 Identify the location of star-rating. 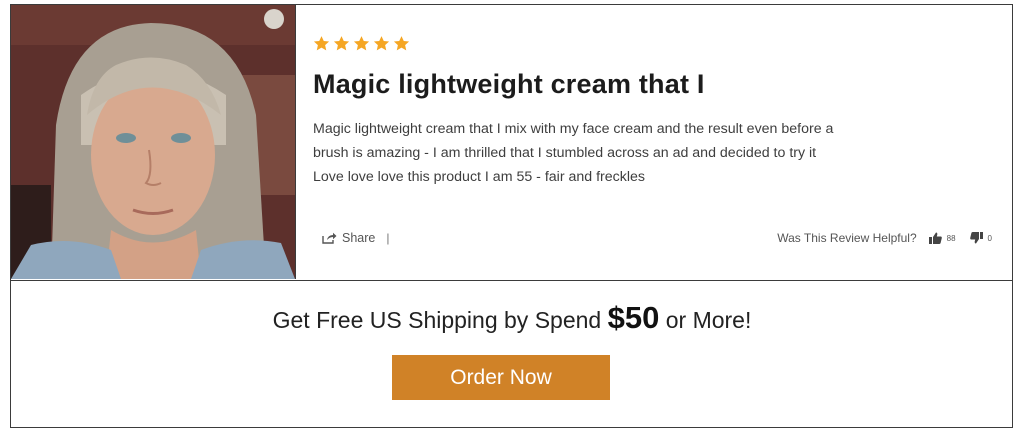
(361, 43).